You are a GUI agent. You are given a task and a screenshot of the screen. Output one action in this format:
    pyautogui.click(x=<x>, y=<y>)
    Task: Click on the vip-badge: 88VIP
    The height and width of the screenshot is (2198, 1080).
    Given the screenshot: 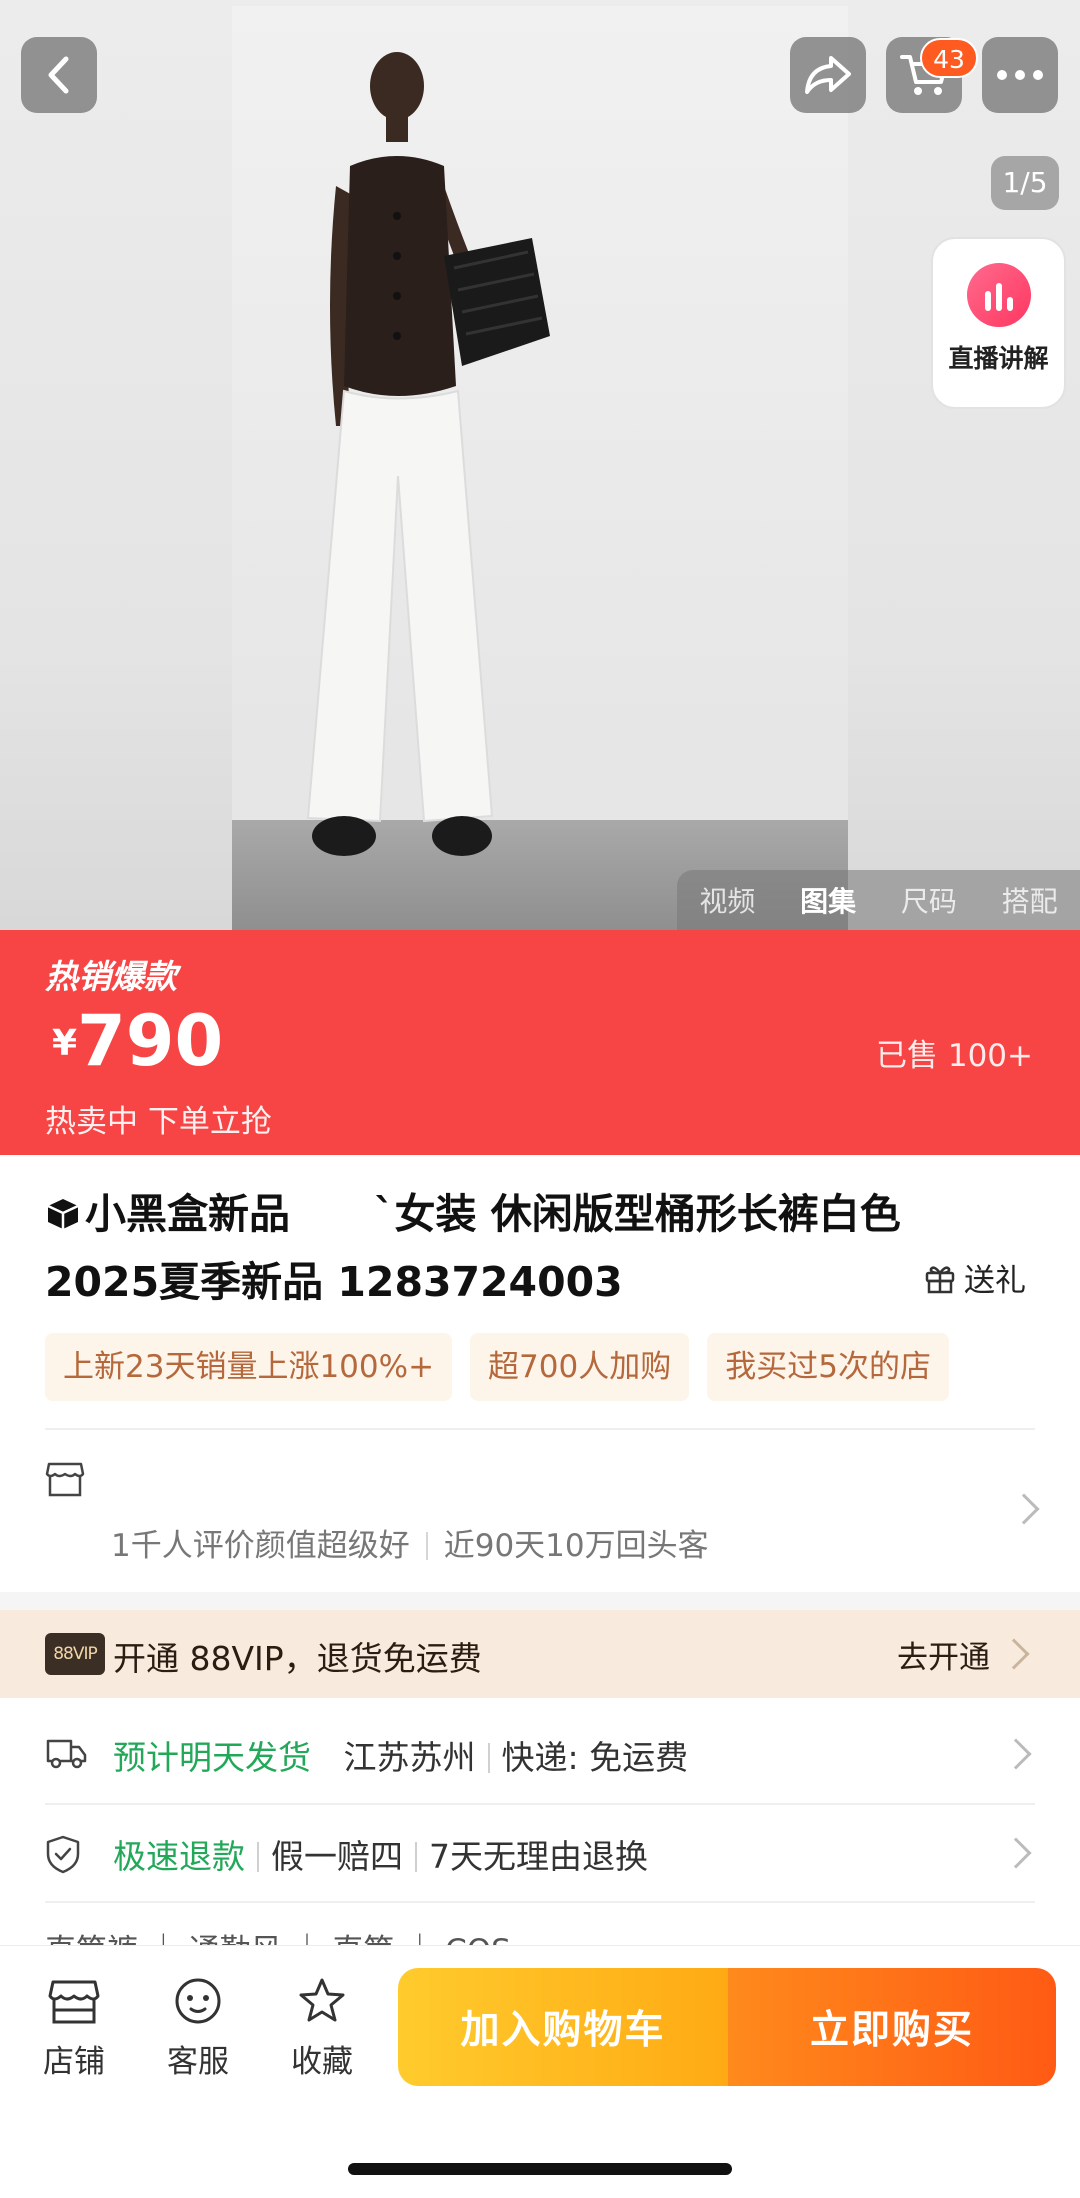 What is the action you would take?
    pyautogui.click(x=75, y=1654)
    